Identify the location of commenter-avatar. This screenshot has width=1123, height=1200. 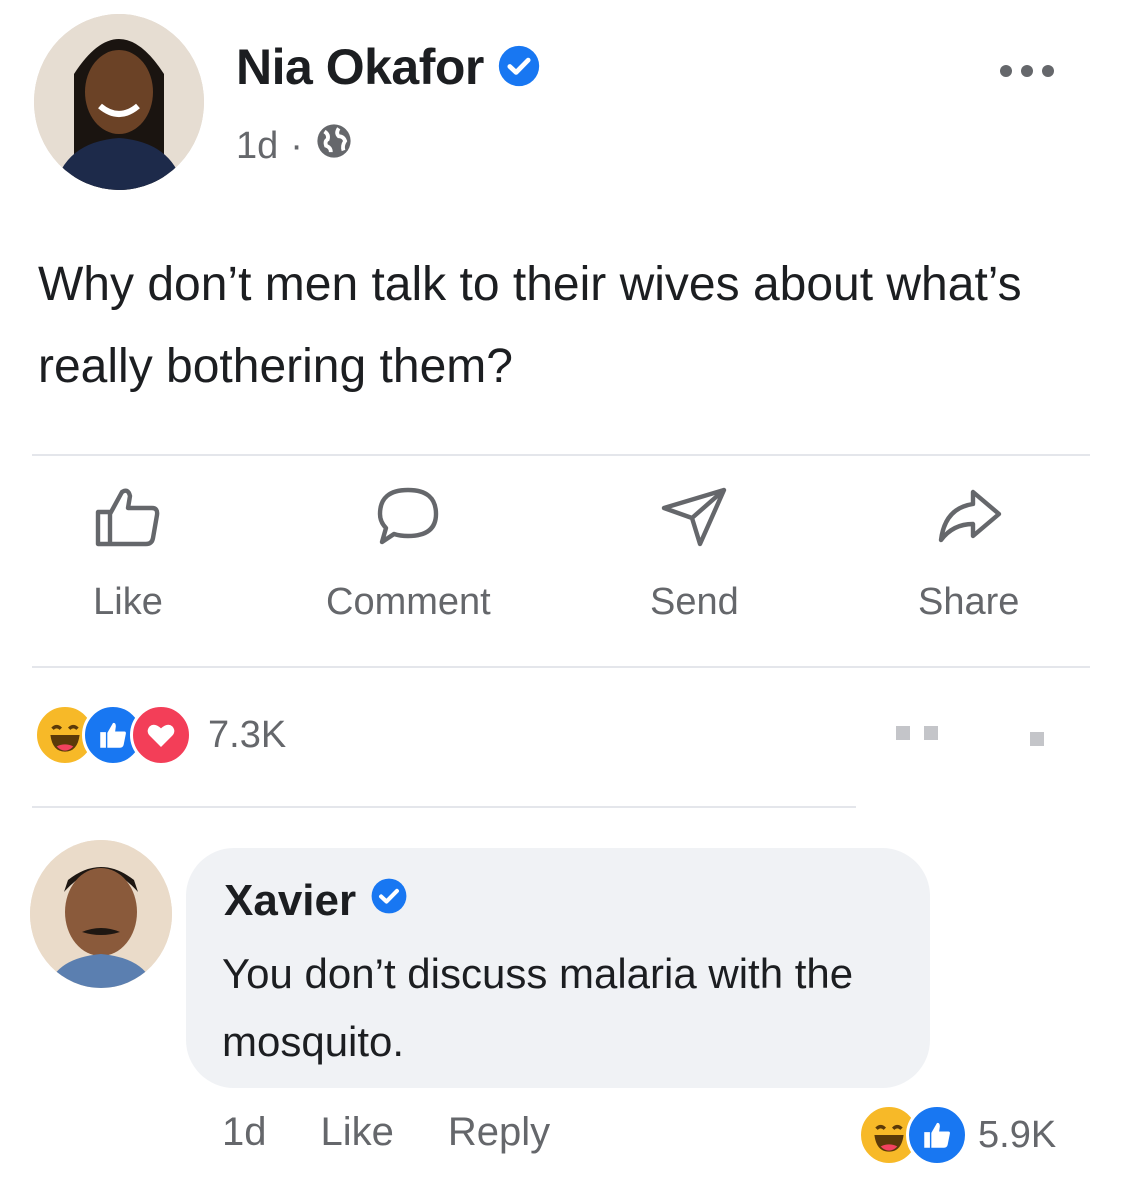
(101, 914).